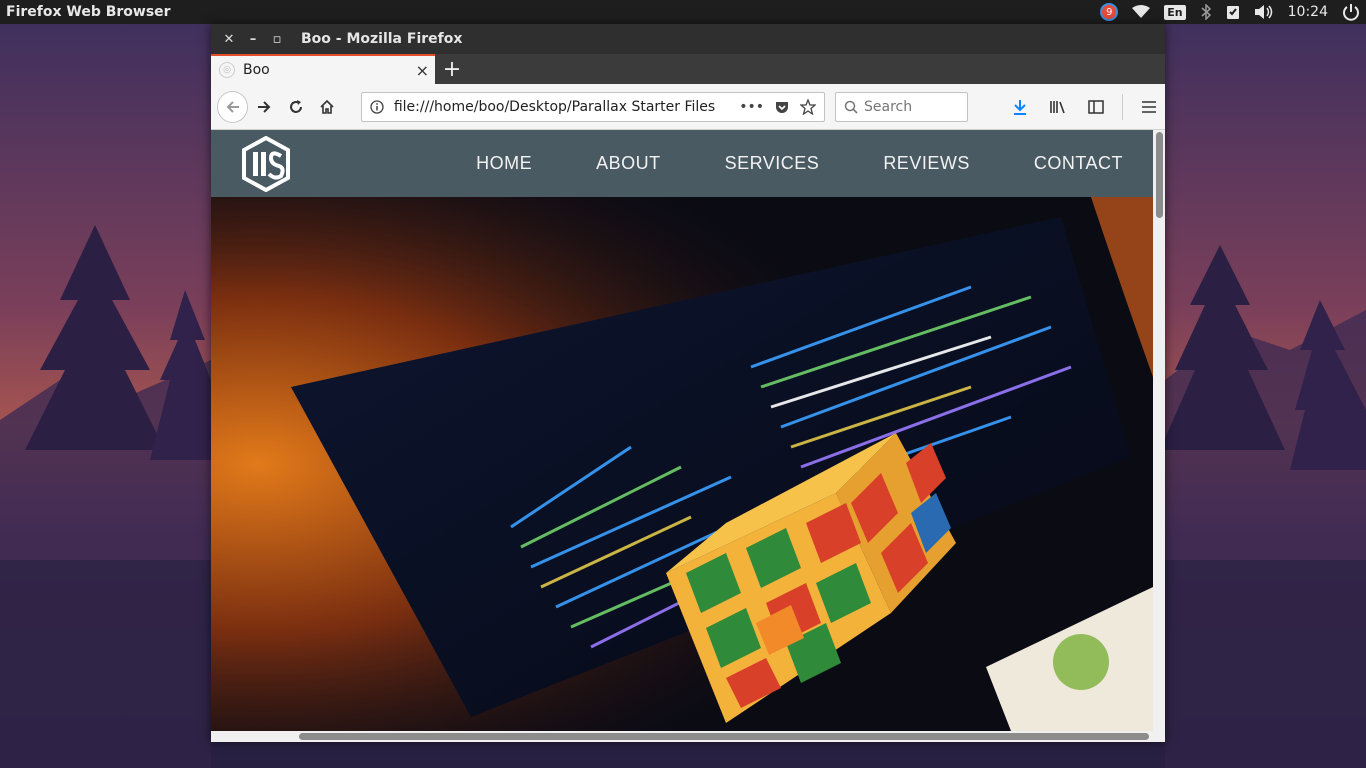 Image resolution: width=1366 pixels, height=768 pixels. What do you see at coordinates (452, 69) in the screenshot?
I see `new-tab-button: +` at bounding box center [452, 69].